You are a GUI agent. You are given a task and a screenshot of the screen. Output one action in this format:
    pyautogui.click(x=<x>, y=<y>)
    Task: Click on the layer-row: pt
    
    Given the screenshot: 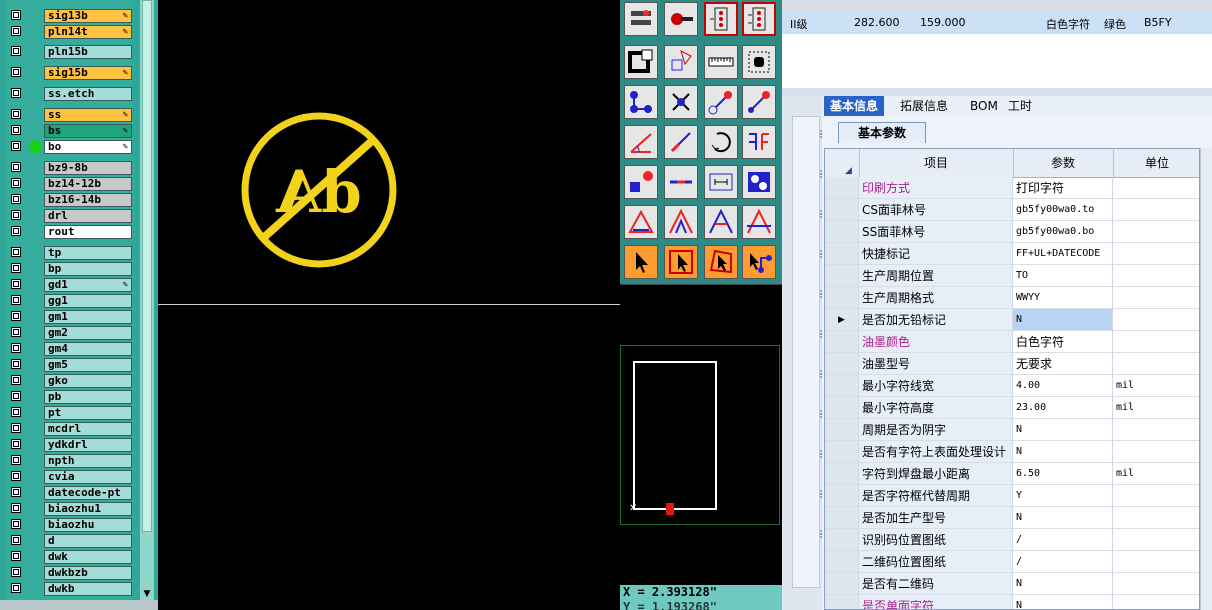 What is the action you would take?
    pyautogui.click(x=69, y=413)
    